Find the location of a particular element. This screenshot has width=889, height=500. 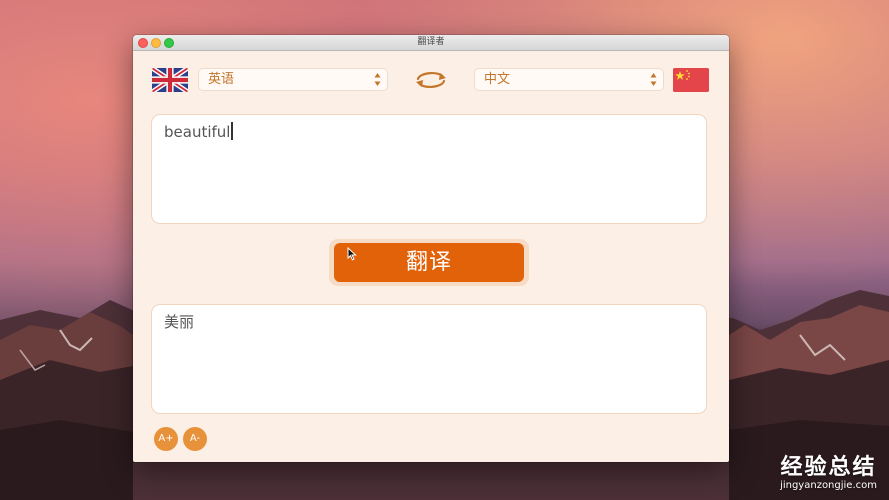

site-watermark: 经验总结 jingyanzongjie.com is located at coordinates (828, 474).